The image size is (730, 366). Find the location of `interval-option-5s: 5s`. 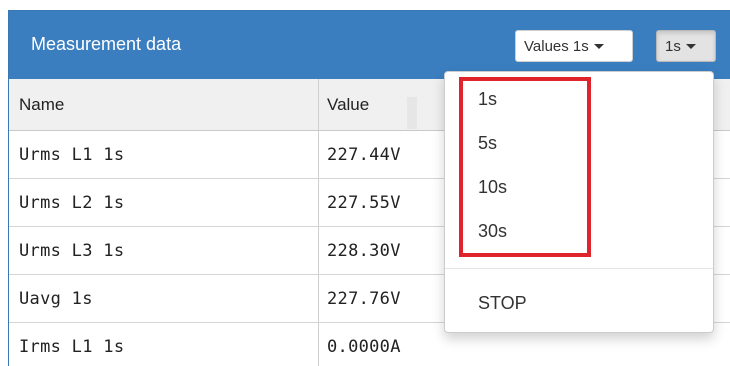

interval-option-5s: 5s is located at coordinates (487, 143).